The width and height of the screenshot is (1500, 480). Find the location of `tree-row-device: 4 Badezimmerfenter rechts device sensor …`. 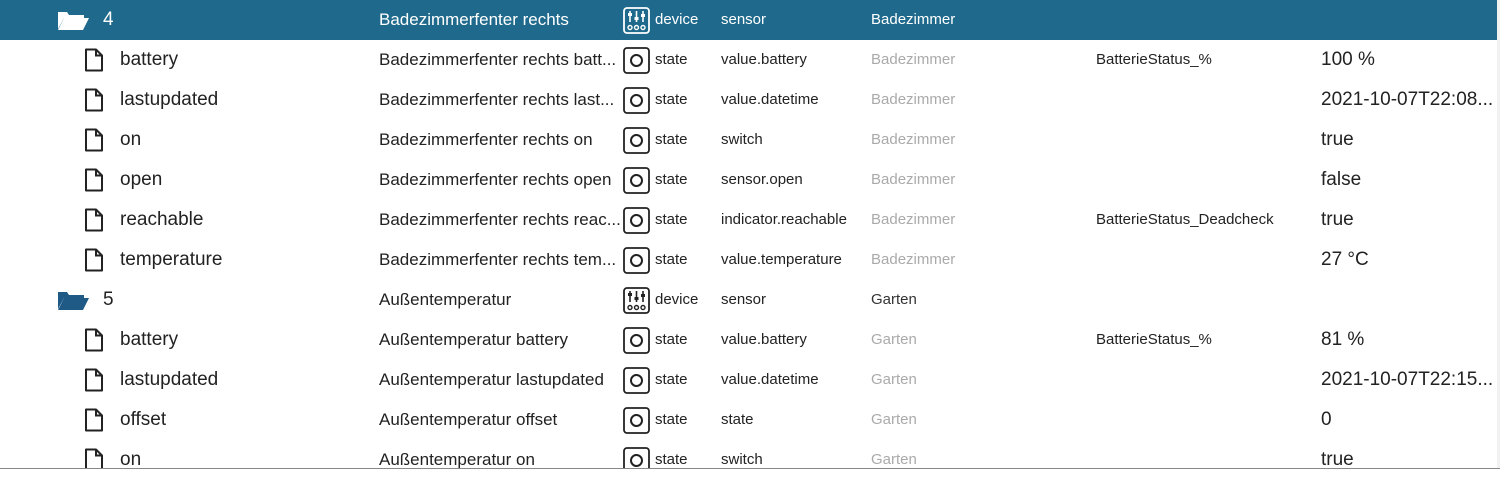

tree-row-device: 4 Badezimmerfenter rechts device sensor … is located at coordinates (750, 20).